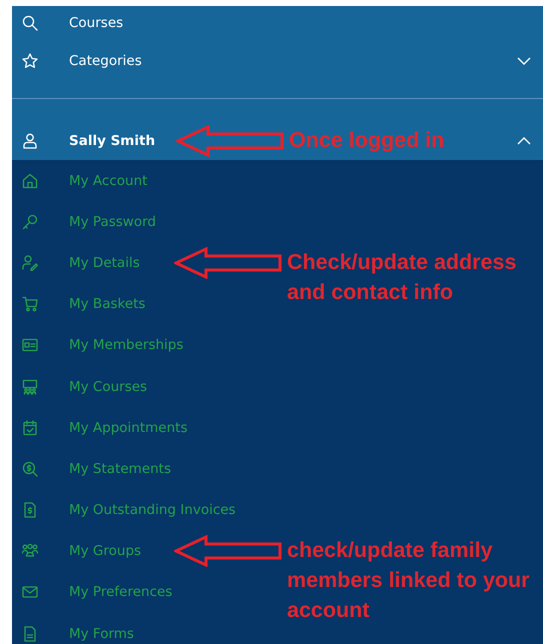  What do you see at coordinates (120, 468) in the screenshot?
I see `submenu-item: My Statements` at bounding box center [120, 468].